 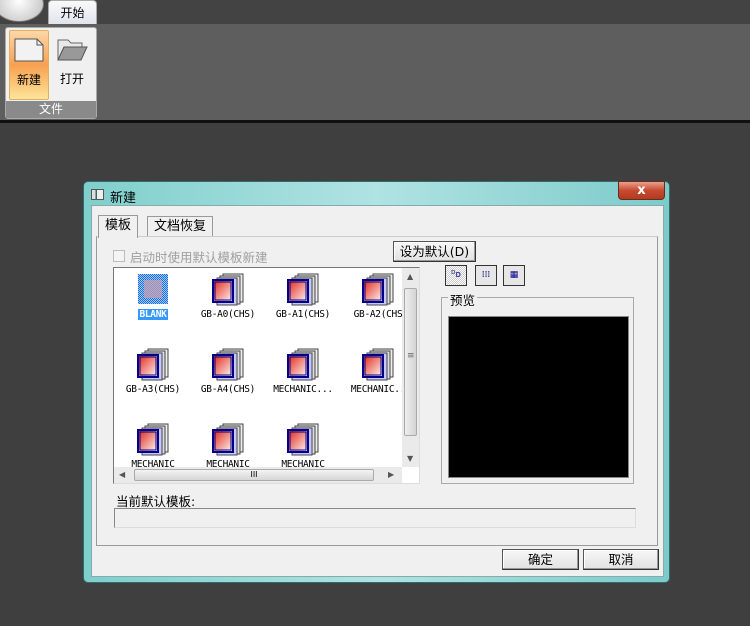 What do you see at coordinates (153, 389) in the screenshot?
I see `template-name: GB-A3(CHS)` at bounding box center [153, 389].